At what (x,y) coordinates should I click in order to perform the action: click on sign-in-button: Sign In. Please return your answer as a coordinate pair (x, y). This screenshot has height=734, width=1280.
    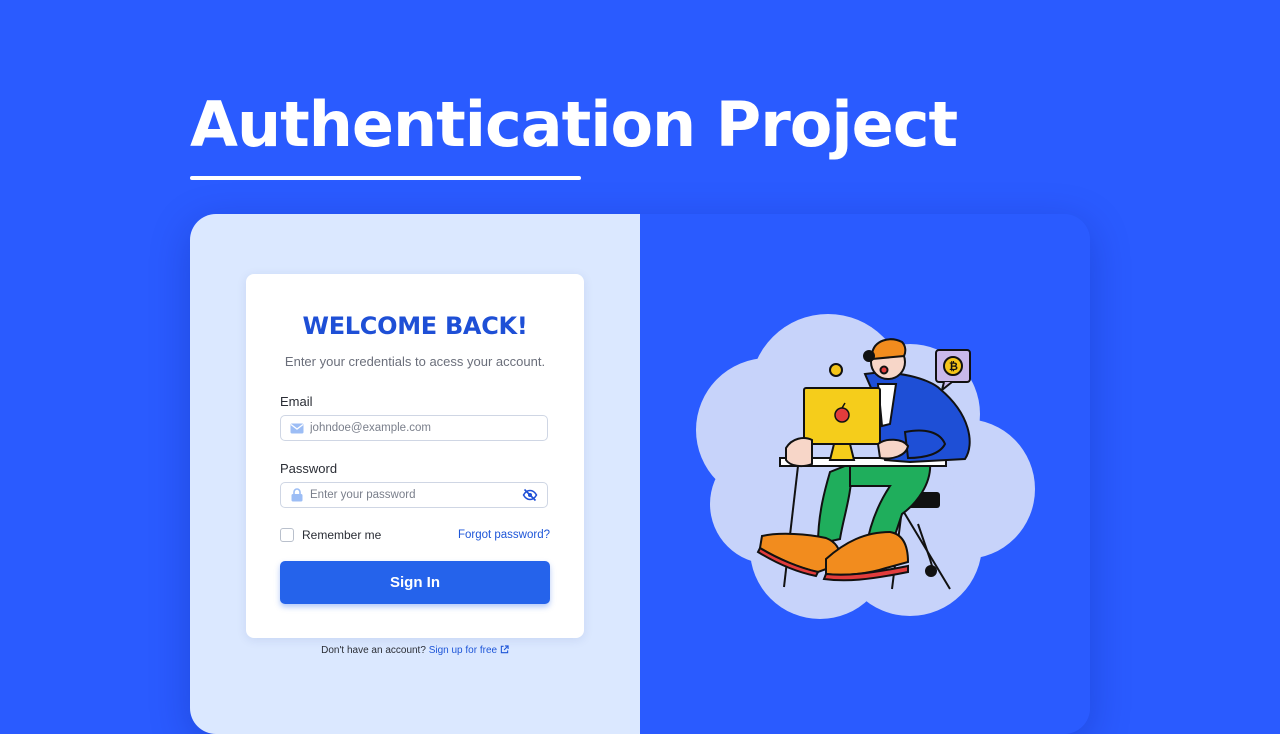
    Looking at the image, I should click on (415, 582).